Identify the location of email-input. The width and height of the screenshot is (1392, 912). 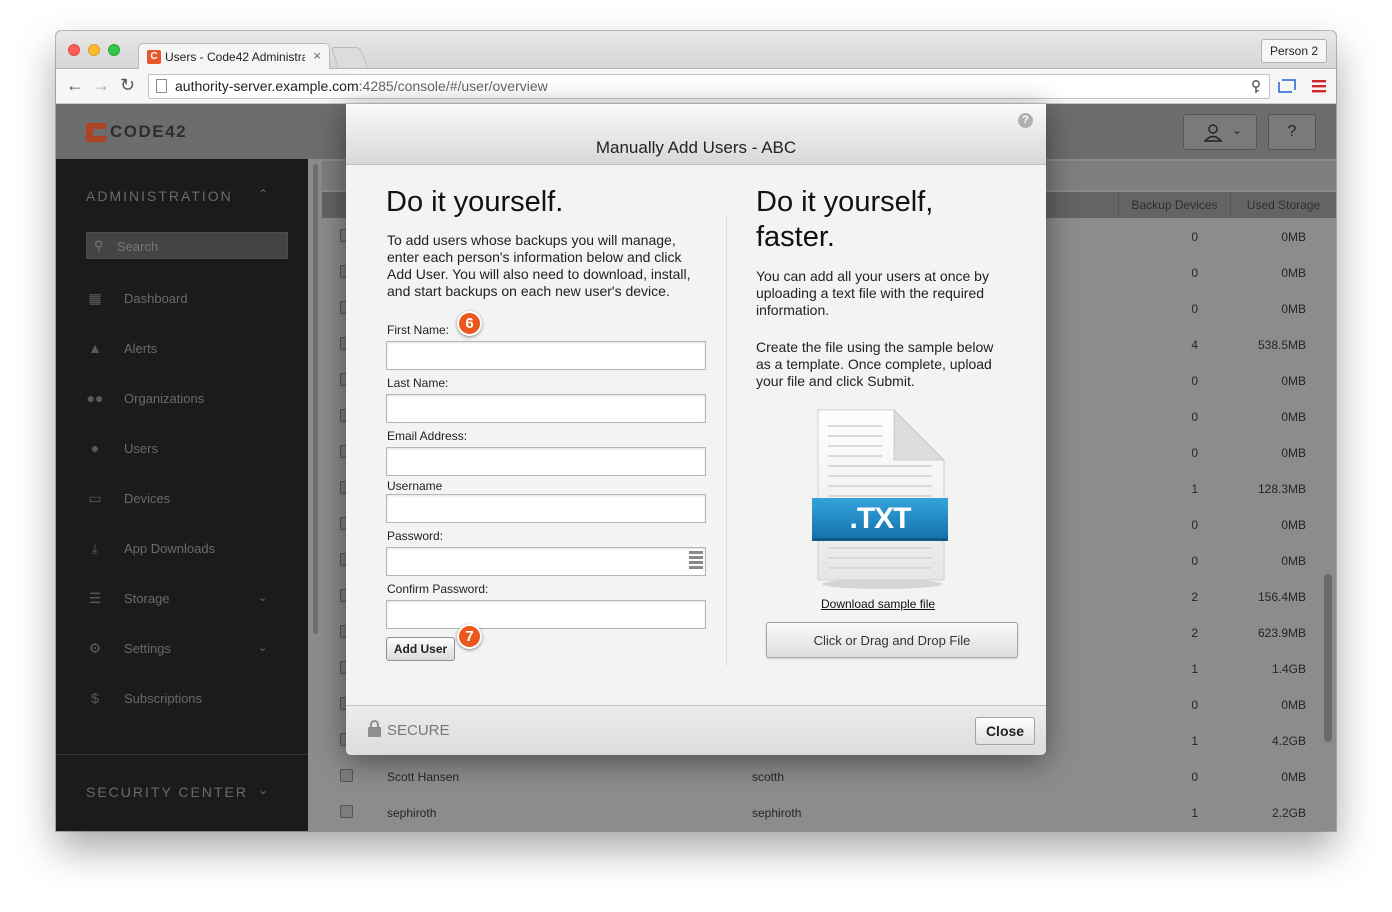
(546, 461).